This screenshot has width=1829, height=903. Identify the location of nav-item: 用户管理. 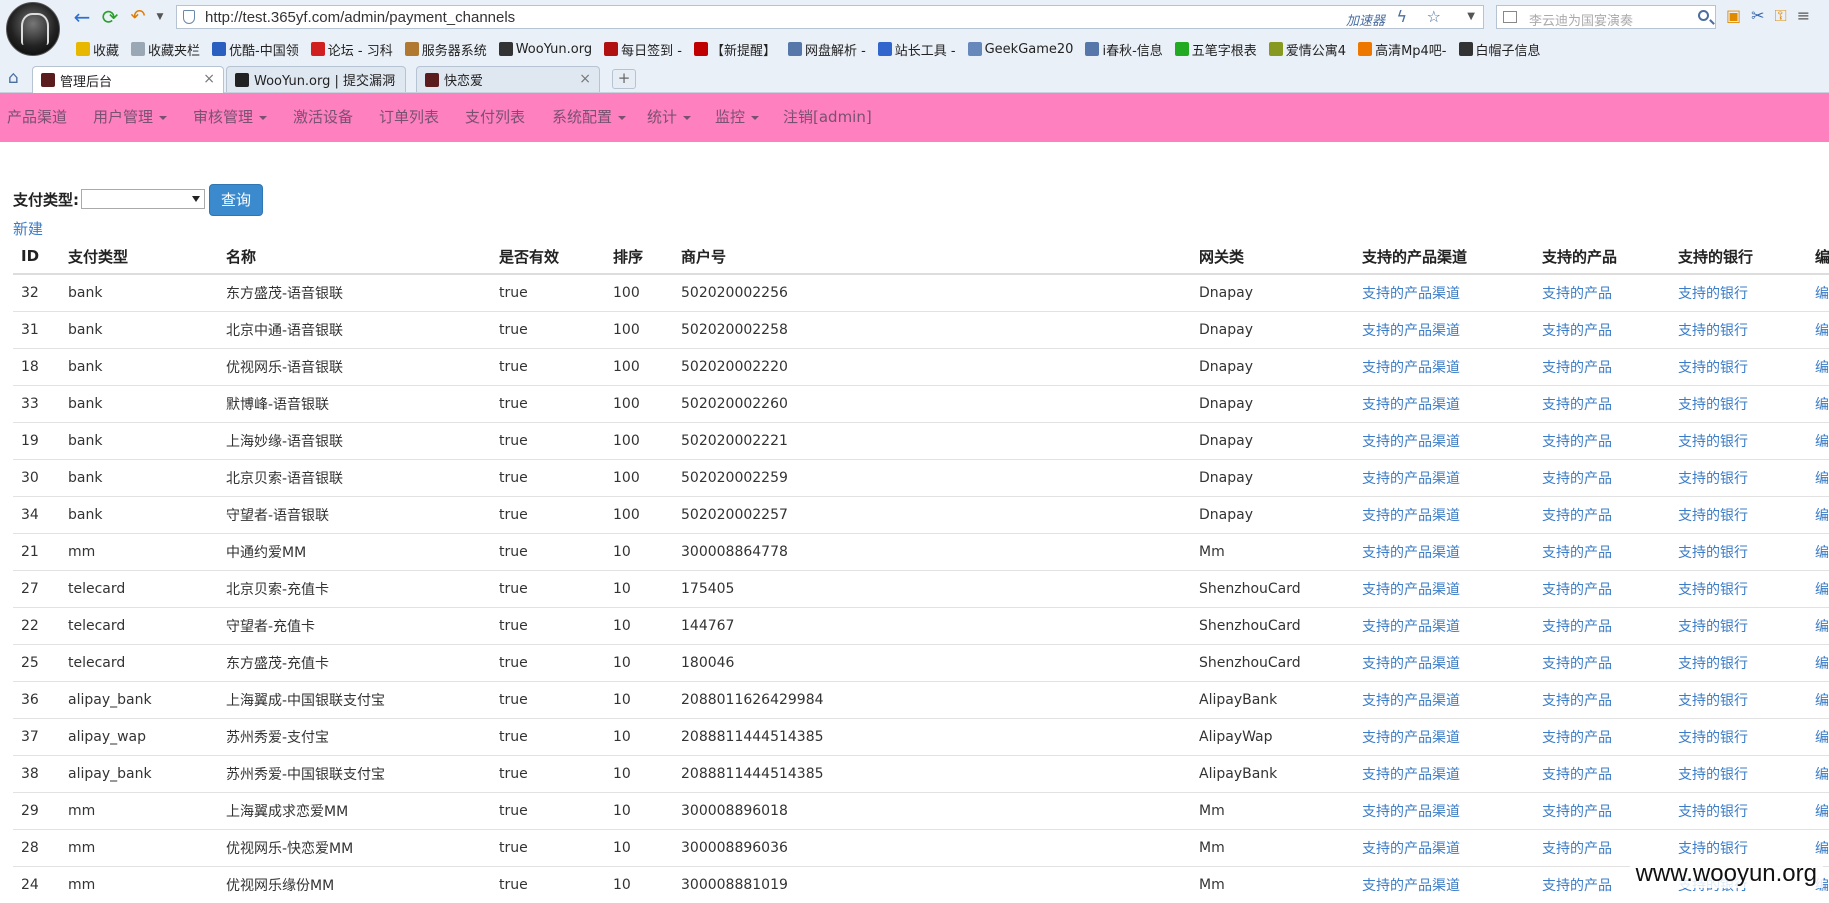
(130, 117).